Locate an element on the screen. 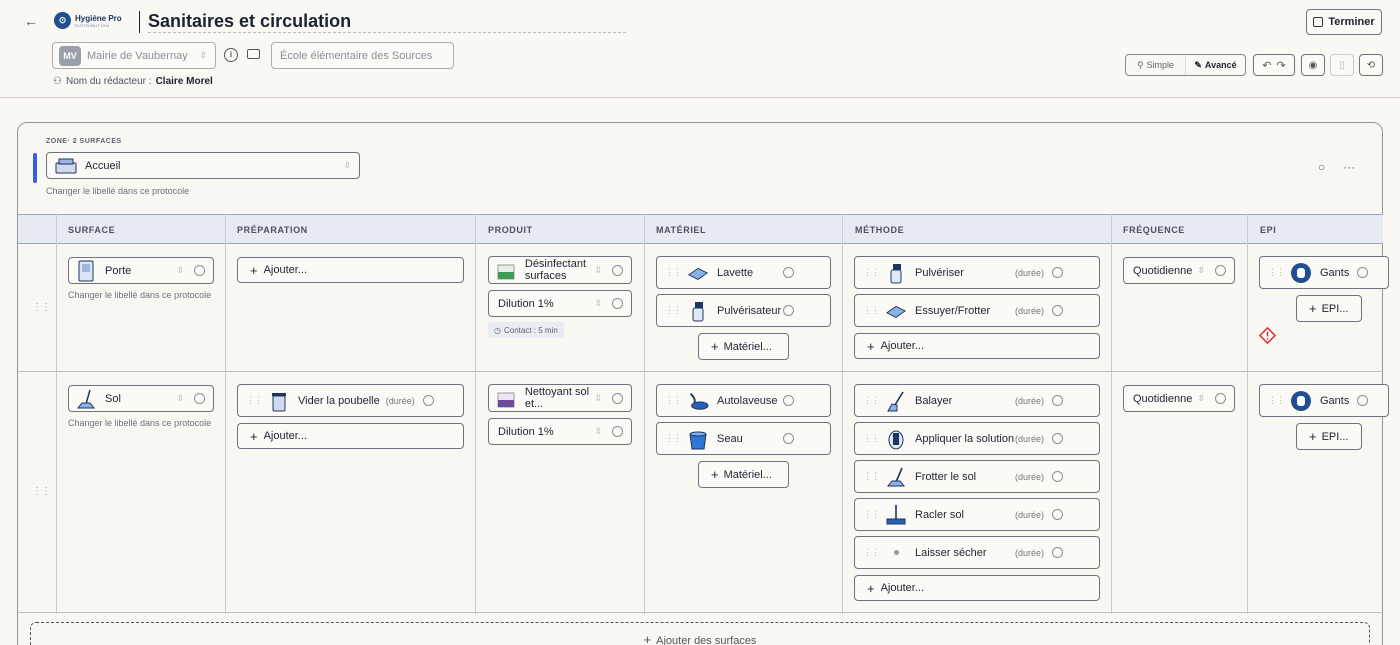 Image resolution: width=1400 pixels, height=645 pixels. material-item: ⋮⋮ Autolaveuse is located at coordinates (743, 400).